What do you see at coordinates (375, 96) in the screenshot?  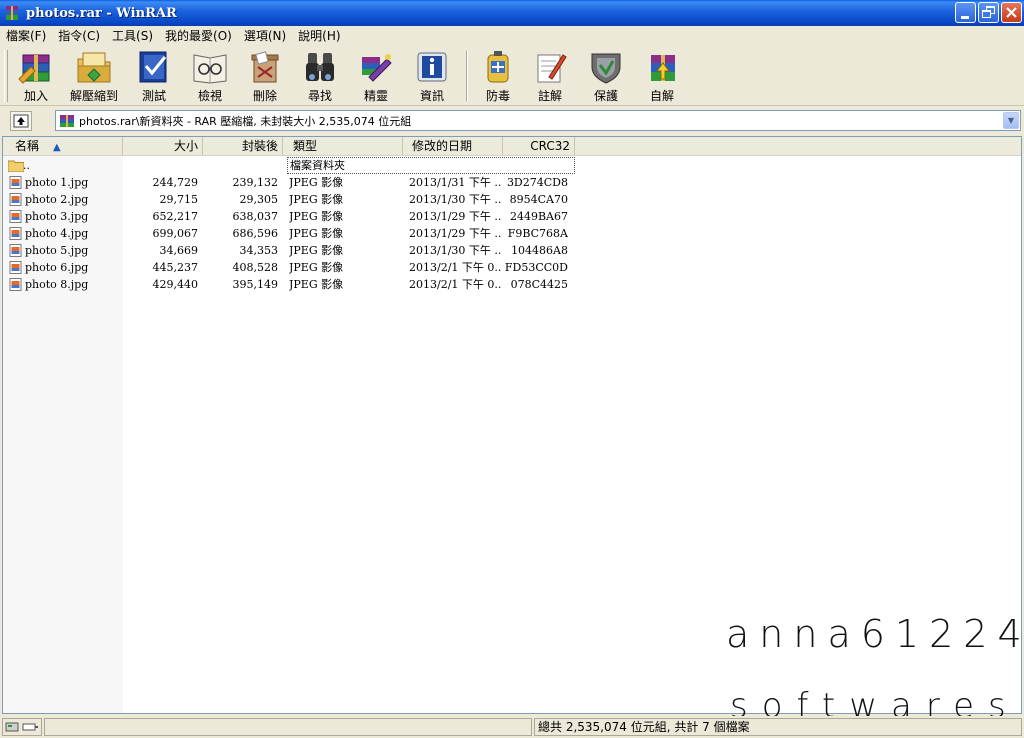 I see `wizard-label: 精靈` at bounding box center [375, 96].